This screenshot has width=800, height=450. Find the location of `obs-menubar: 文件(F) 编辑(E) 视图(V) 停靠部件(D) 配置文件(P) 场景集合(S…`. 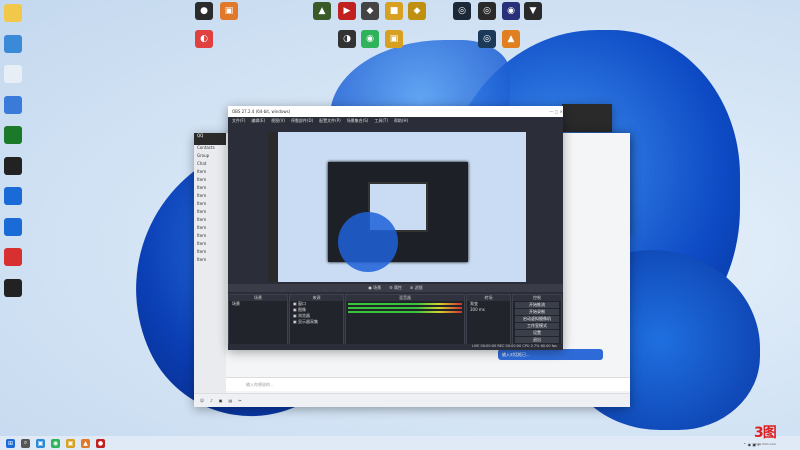

obs-menubar: 文件(F) 编辑(E) 视图(V) 停靠部件(D) 配置文件(P) 场景集合(S… is located at coordinates (395, 121).